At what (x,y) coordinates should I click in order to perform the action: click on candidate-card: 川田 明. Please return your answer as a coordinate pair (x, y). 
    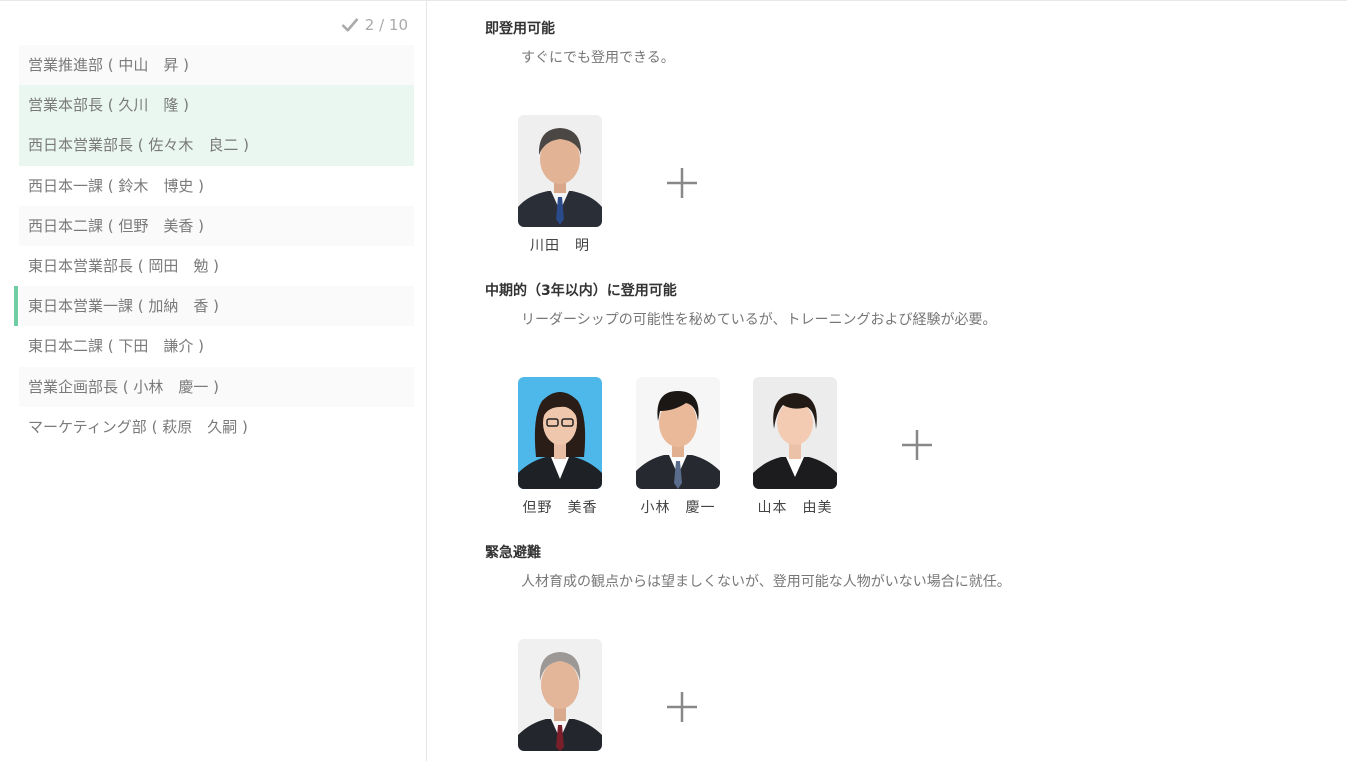
    Looking at the image, I should click on (560, 185).